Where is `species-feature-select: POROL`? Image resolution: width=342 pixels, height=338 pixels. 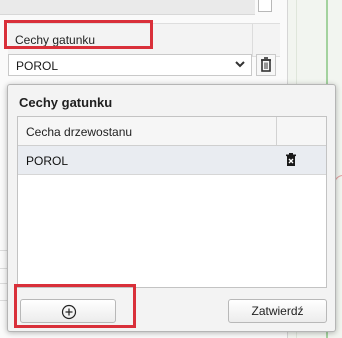 species-feature-select: POROL is located at coordinates (130, 65).